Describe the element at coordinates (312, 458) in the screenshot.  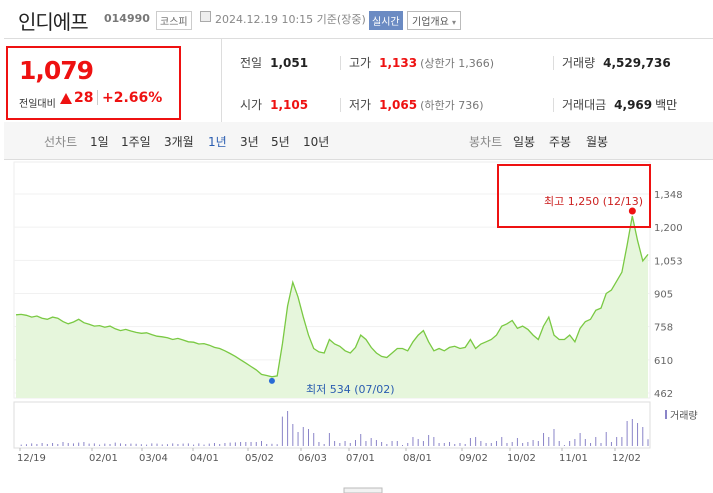
I see `x-tick-label: 06/03` at that location.